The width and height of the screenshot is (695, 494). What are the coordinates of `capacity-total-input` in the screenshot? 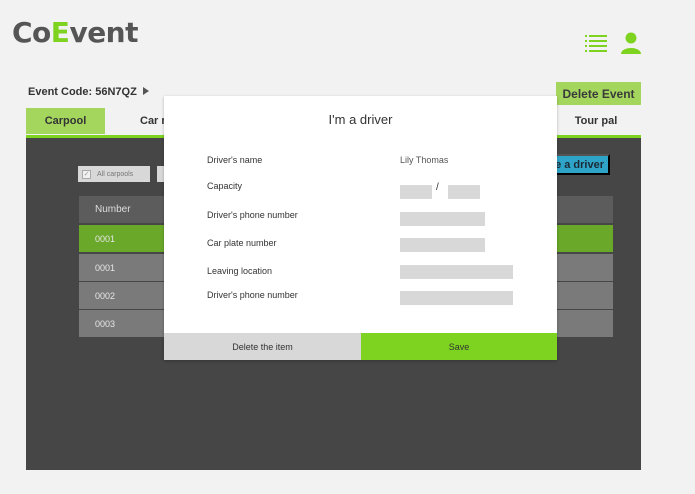 It's located at (464, 192).